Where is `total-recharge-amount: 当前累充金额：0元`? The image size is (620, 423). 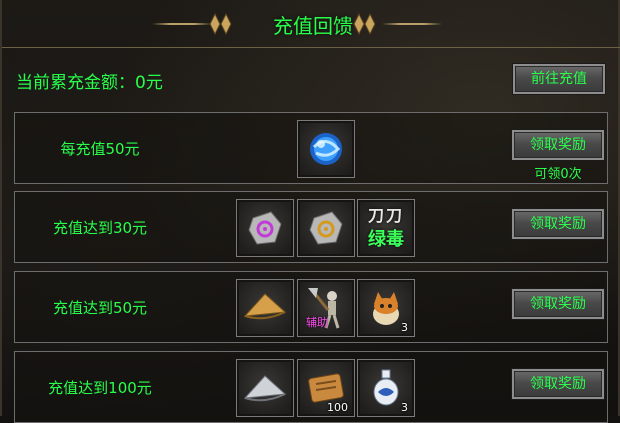
total-recharge-amount: 当前累充金额：0元 is located at coordinates (89, 83).